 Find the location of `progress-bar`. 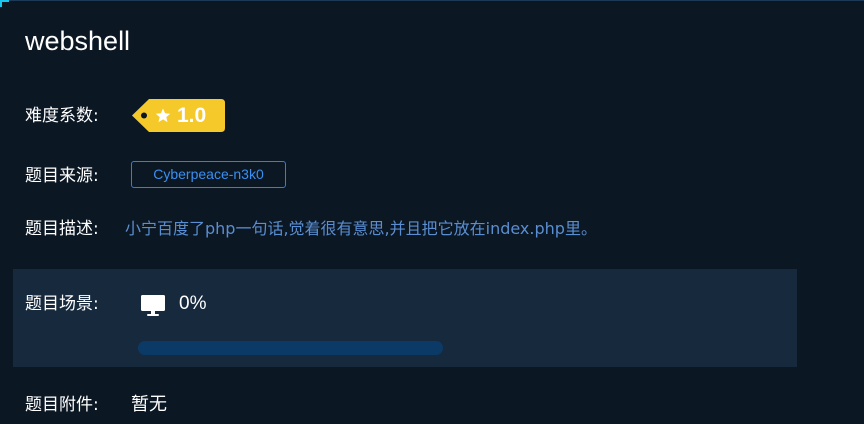

progress-bar is located at coordinates (290, 348).